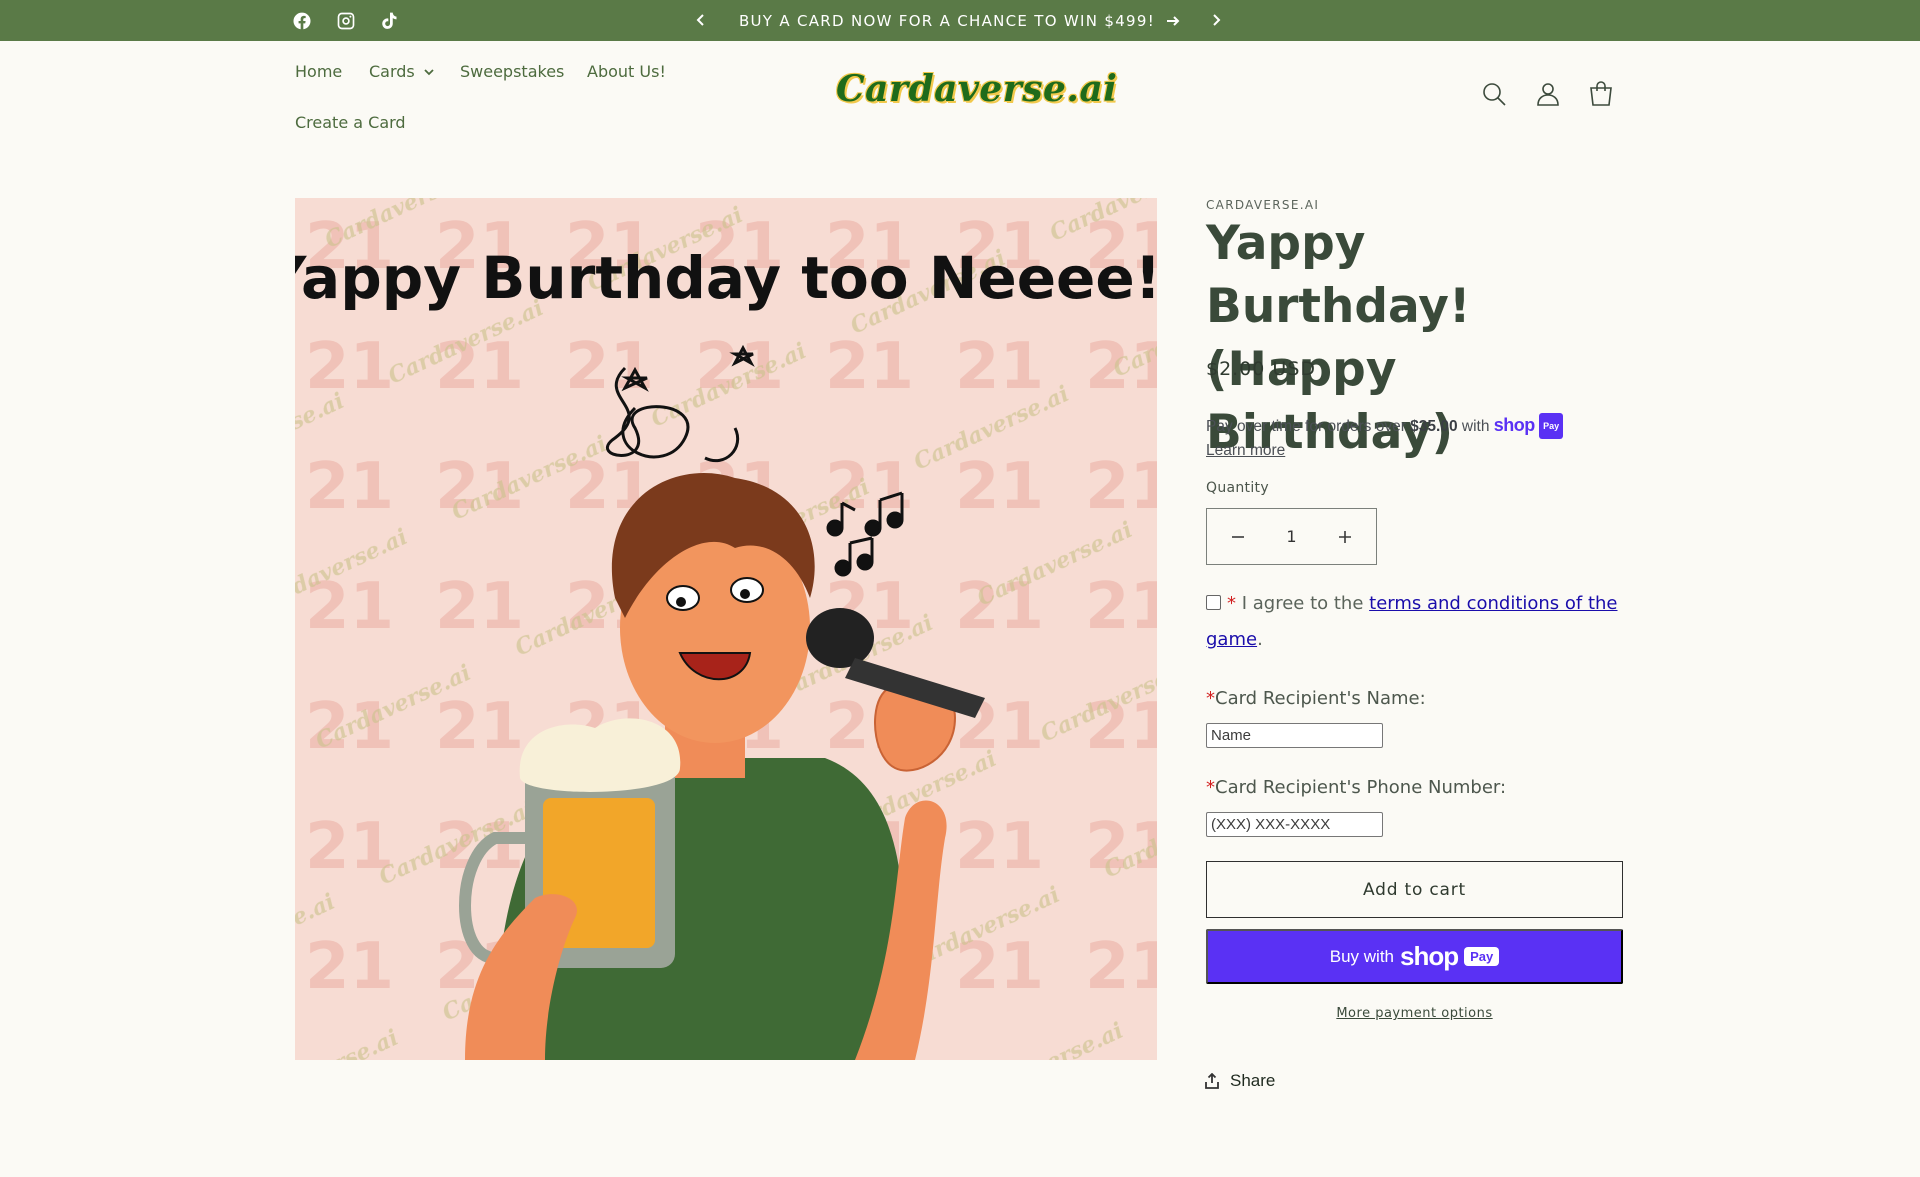 Image resolution: width=1920 pixels, height=1177 pixels. What do you see at coordinates (1514, 425) in the screenshot?
I see `shop-pay-logo: shop` at bounding box center [1514, 425].